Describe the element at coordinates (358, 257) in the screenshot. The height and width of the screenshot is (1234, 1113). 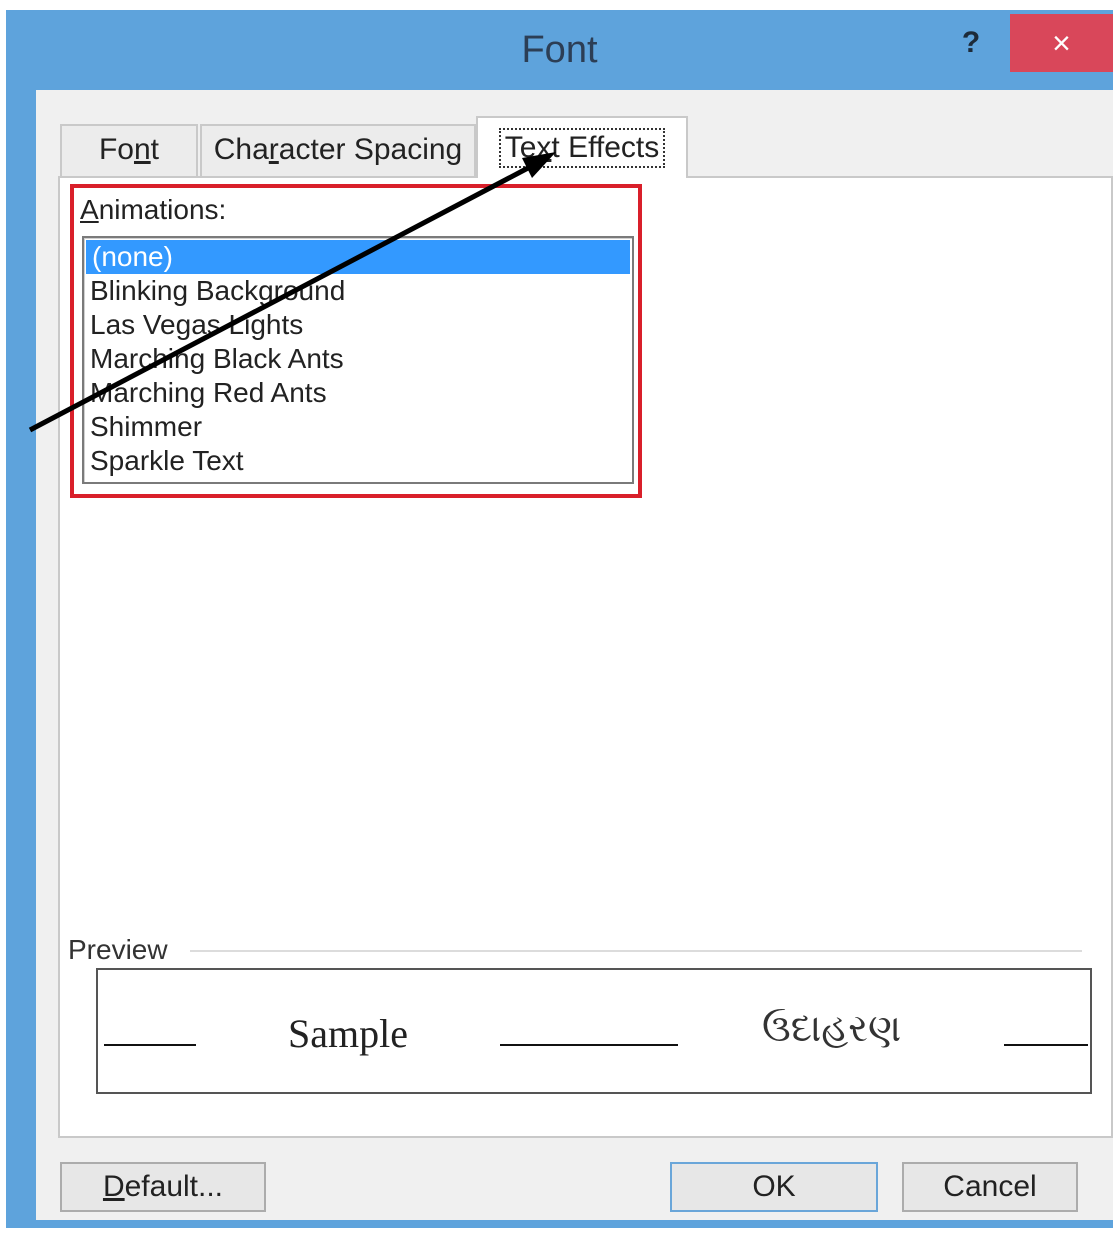
I see `list-item-none: (none)` at that location.